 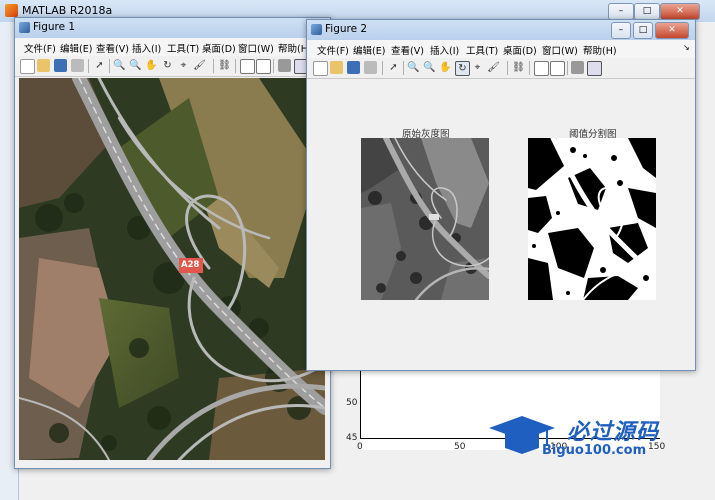 I want to click on figure1-titlebar: Figure 1, so click(x=172, y=28).